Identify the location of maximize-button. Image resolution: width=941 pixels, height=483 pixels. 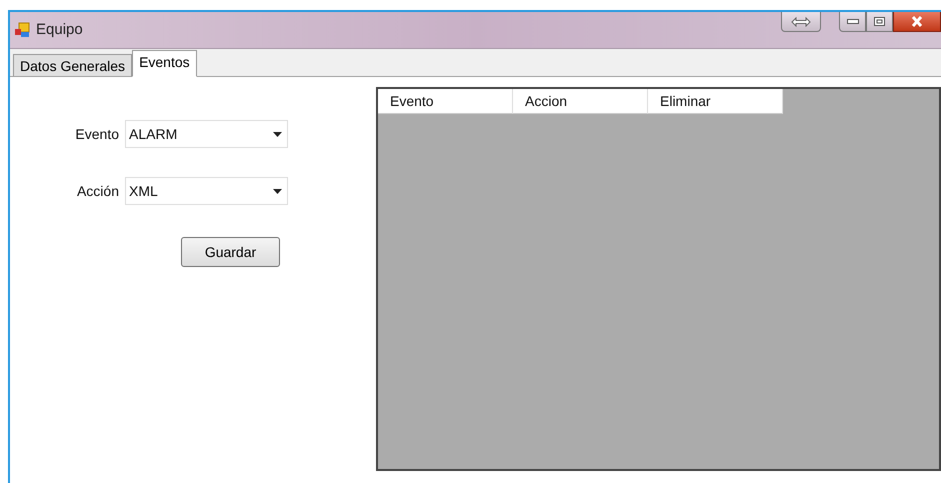
(879, 22).